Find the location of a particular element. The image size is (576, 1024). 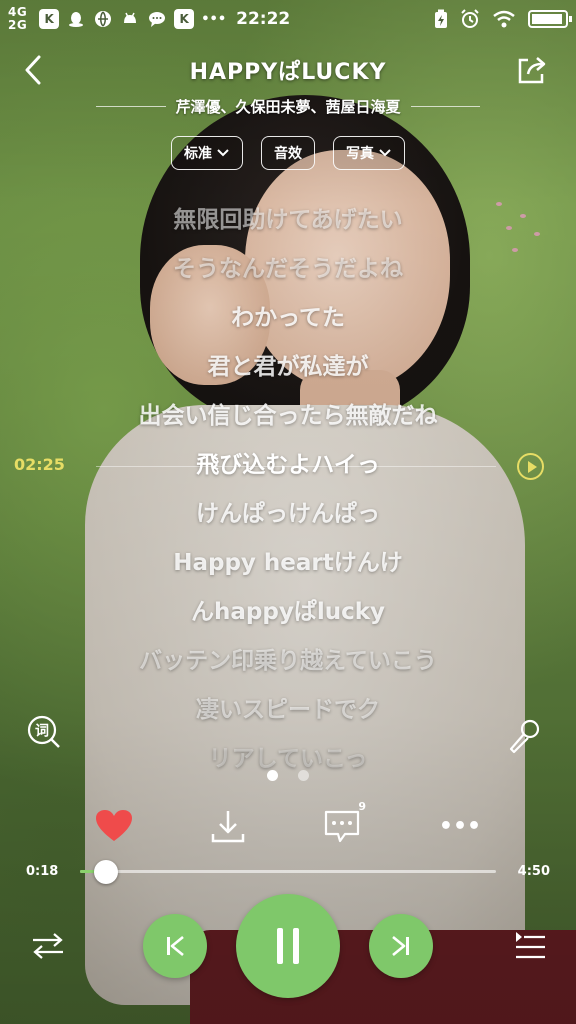

pause-icon is located at coordinates (288, 946).